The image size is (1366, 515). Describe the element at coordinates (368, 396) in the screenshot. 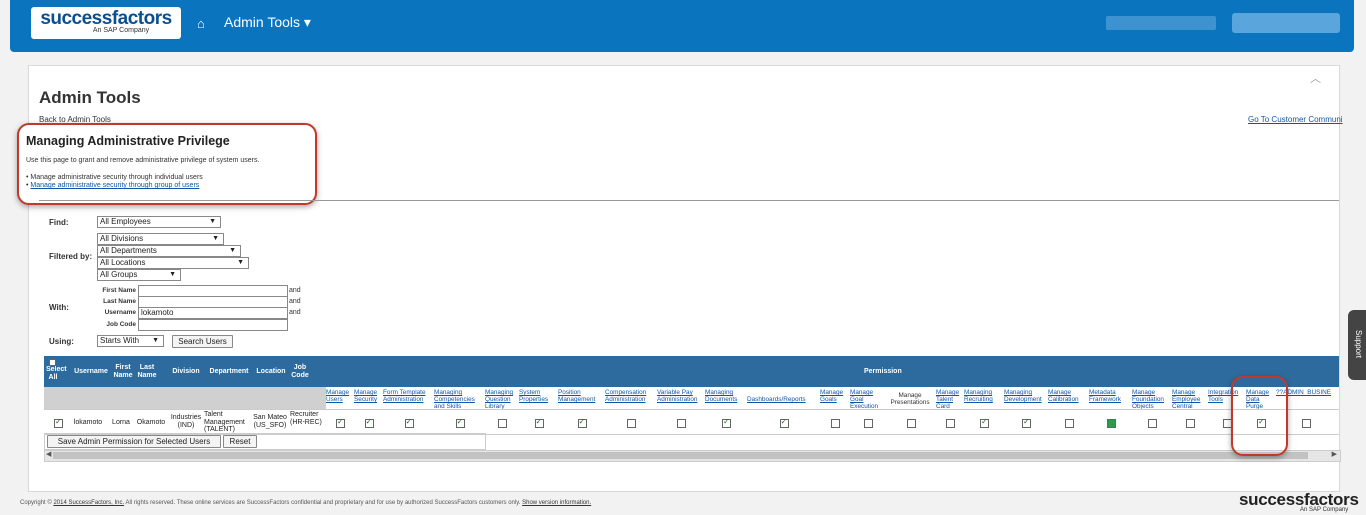

I see `permission-header-1: Manage Security` at that location.